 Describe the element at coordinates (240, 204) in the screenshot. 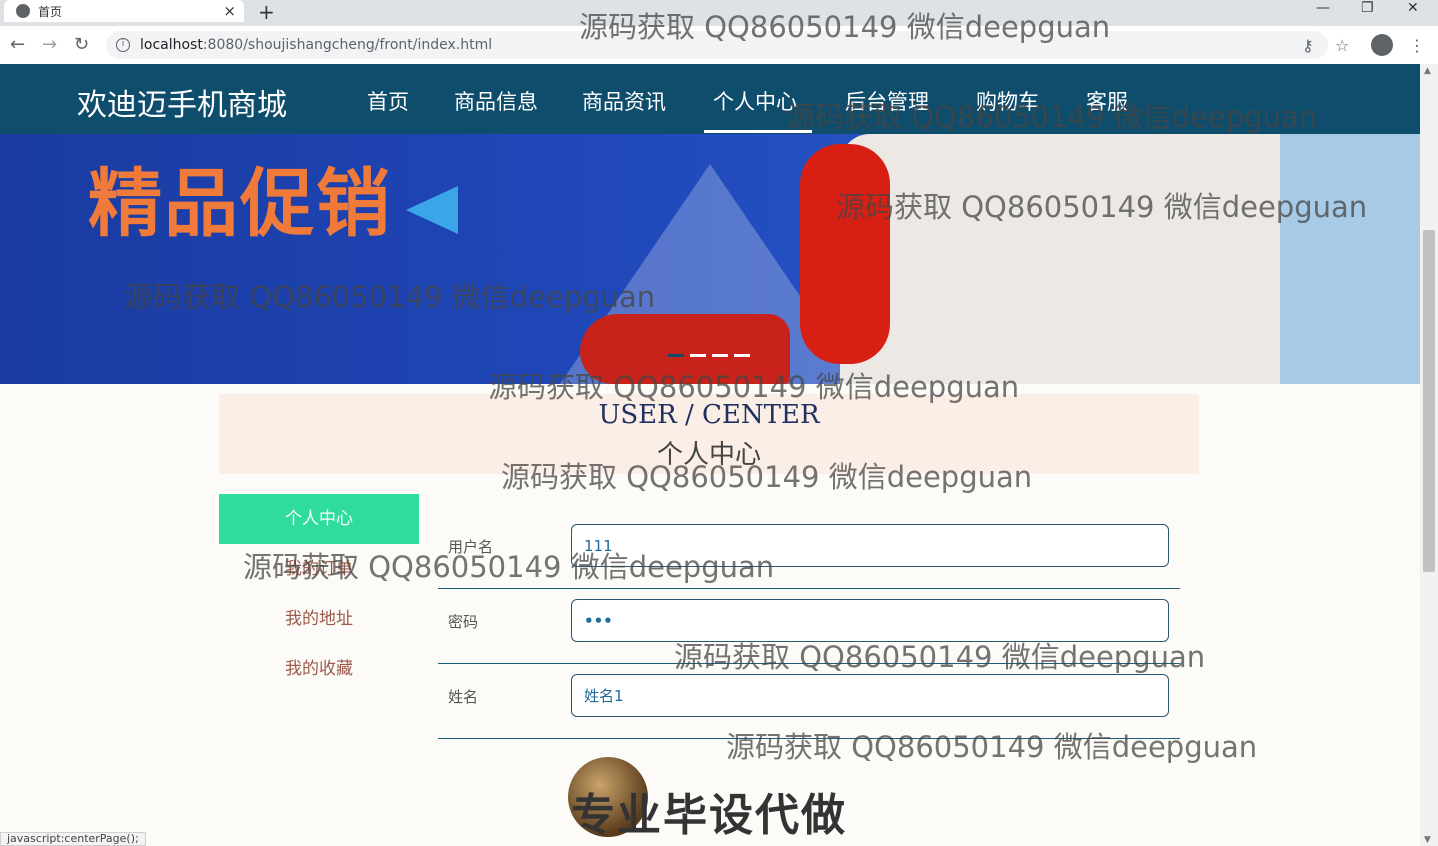

I see `banner-promo-title: 精品促销` at that location.